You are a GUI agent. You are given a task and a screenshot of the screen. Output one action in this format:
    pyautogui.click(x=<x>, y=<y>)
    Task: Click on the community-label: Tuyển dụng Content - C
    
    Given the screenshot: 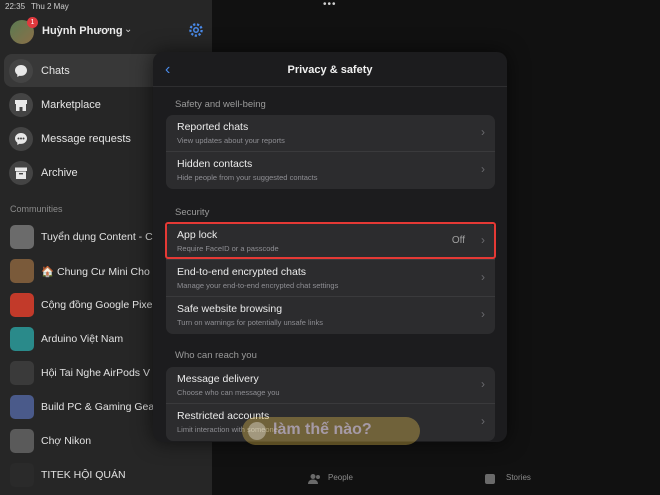 What is the action you would take?
    pyautogui.click(x=97, y=237)
    